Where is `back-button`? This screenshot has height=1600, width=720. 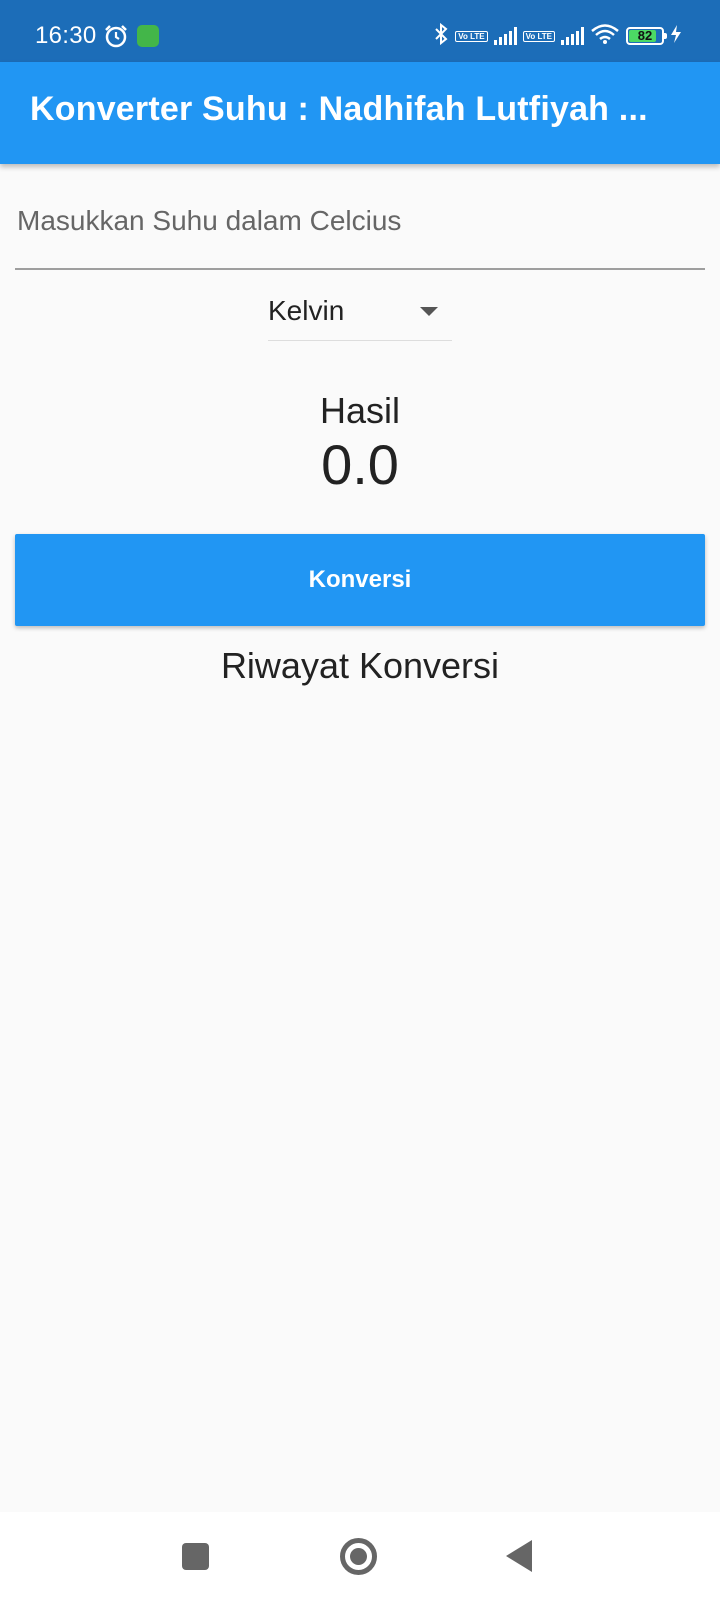
back-button is located at coordinates (520, 1556).